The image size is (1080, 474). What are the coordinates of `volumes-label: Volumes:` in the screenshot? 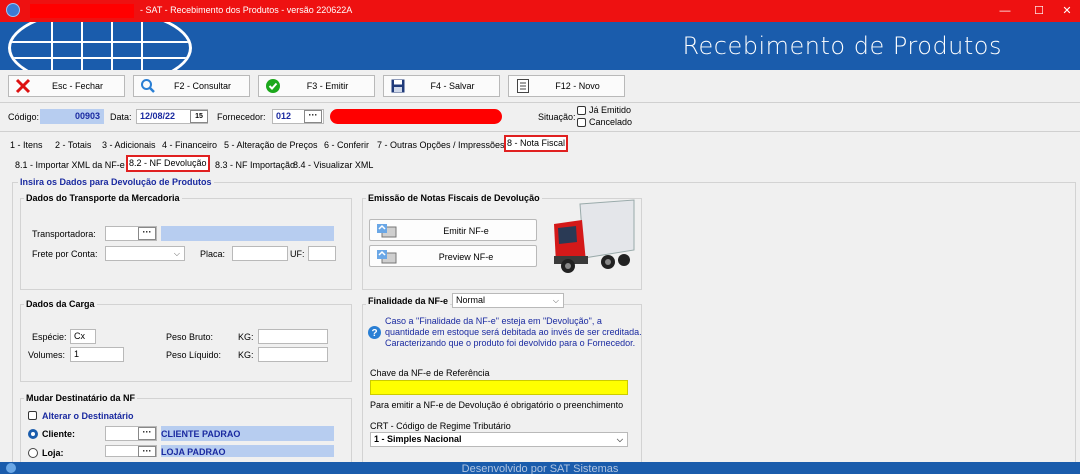 It's located at (47, 355).